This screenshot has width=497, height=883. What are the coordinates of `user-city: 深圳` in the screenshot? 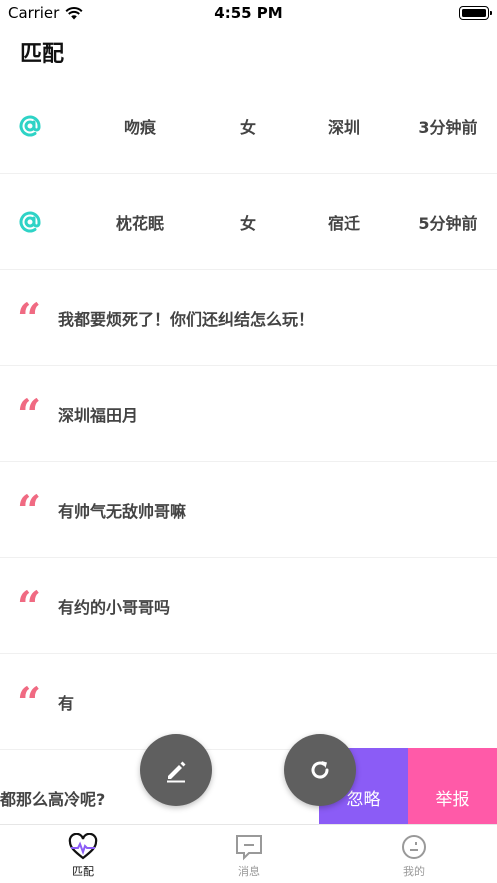 It's located at (343, 127).